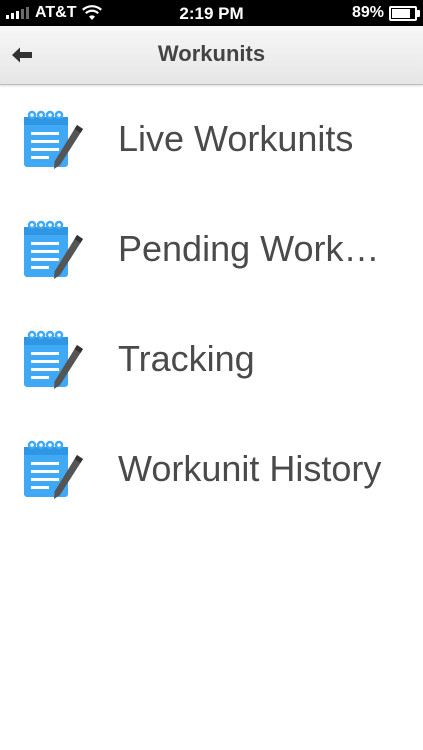 The image size is (423, 750). I want to click on menu-item-tracking: Tracking, so click(211, 360).